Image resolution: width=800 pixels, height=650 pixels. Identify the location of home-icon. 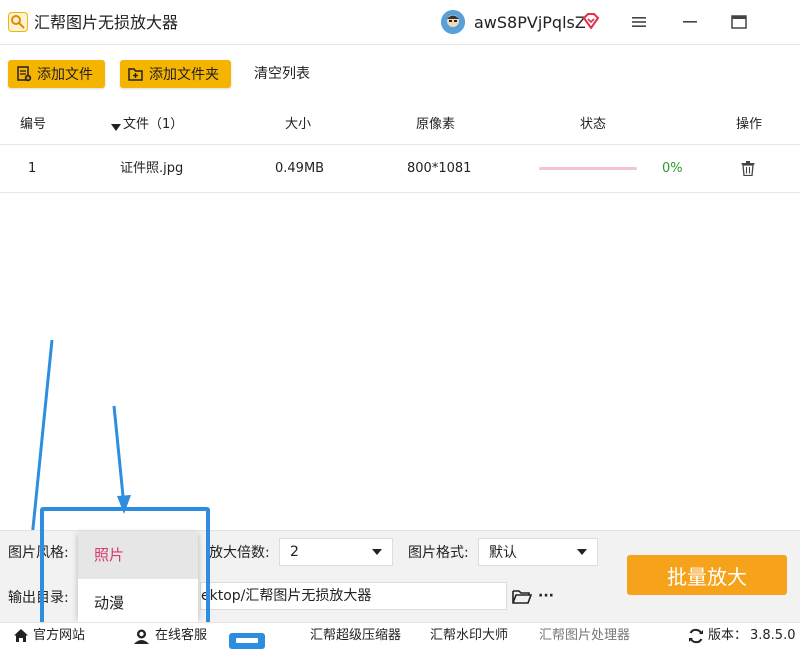
(21, 637).